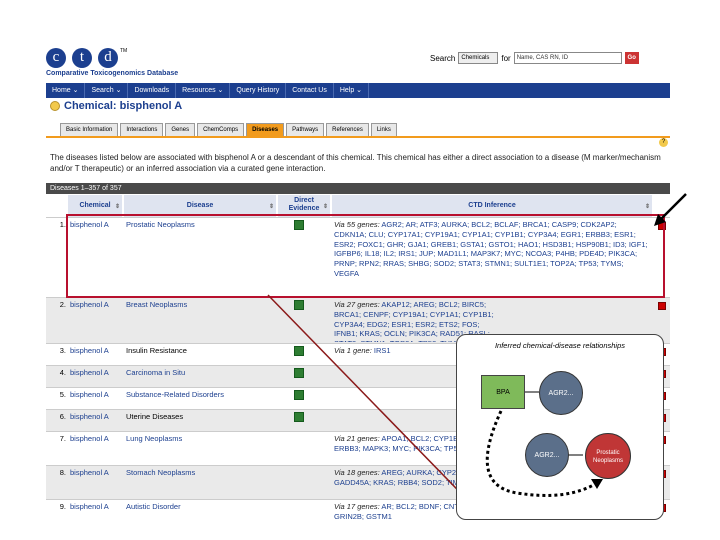  I want to click on bpa-node: BPA, so click(503, 392).